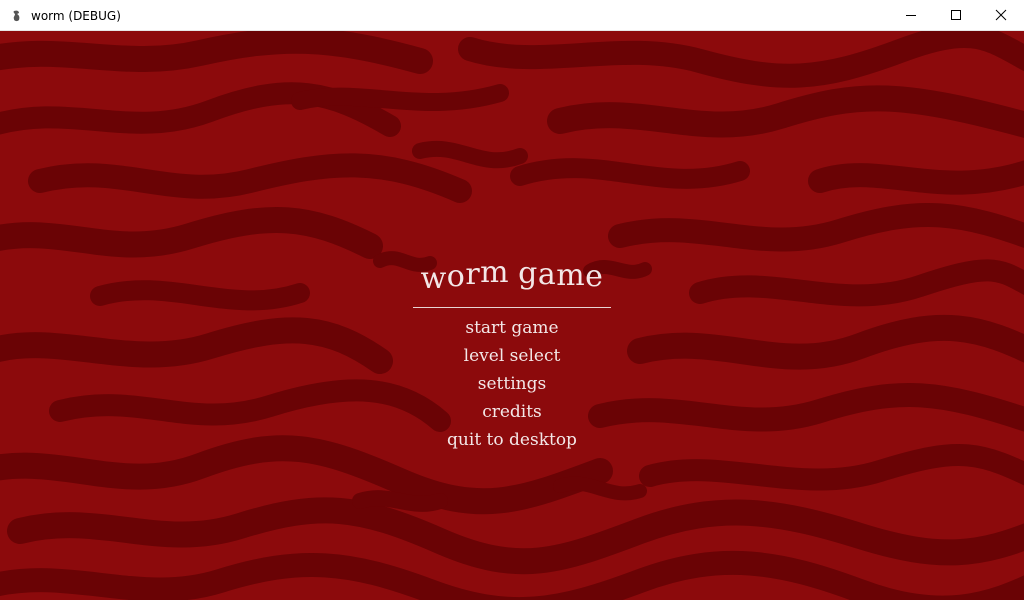 The image size is (1024, 600). Describe the element at coordinates (594, 276) in the screenshot. I see `title-letter: e` at that location.